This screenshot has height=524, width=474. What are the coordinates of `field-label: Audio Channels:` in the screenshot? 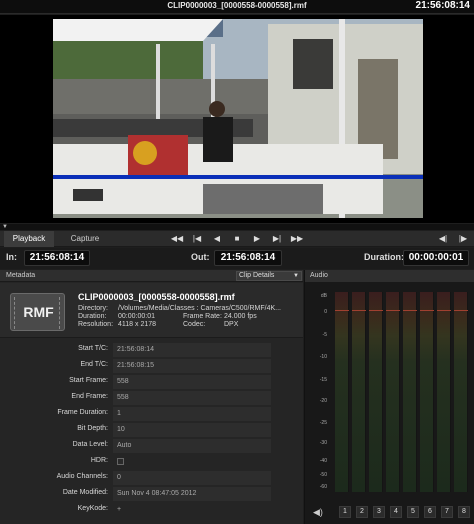 It's located at (82, 476).